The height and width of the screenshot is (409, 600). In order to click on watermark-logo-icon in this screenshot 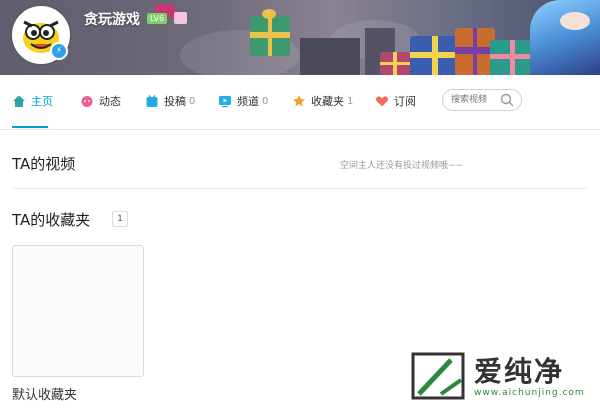, I will do `click(438, 376)`.